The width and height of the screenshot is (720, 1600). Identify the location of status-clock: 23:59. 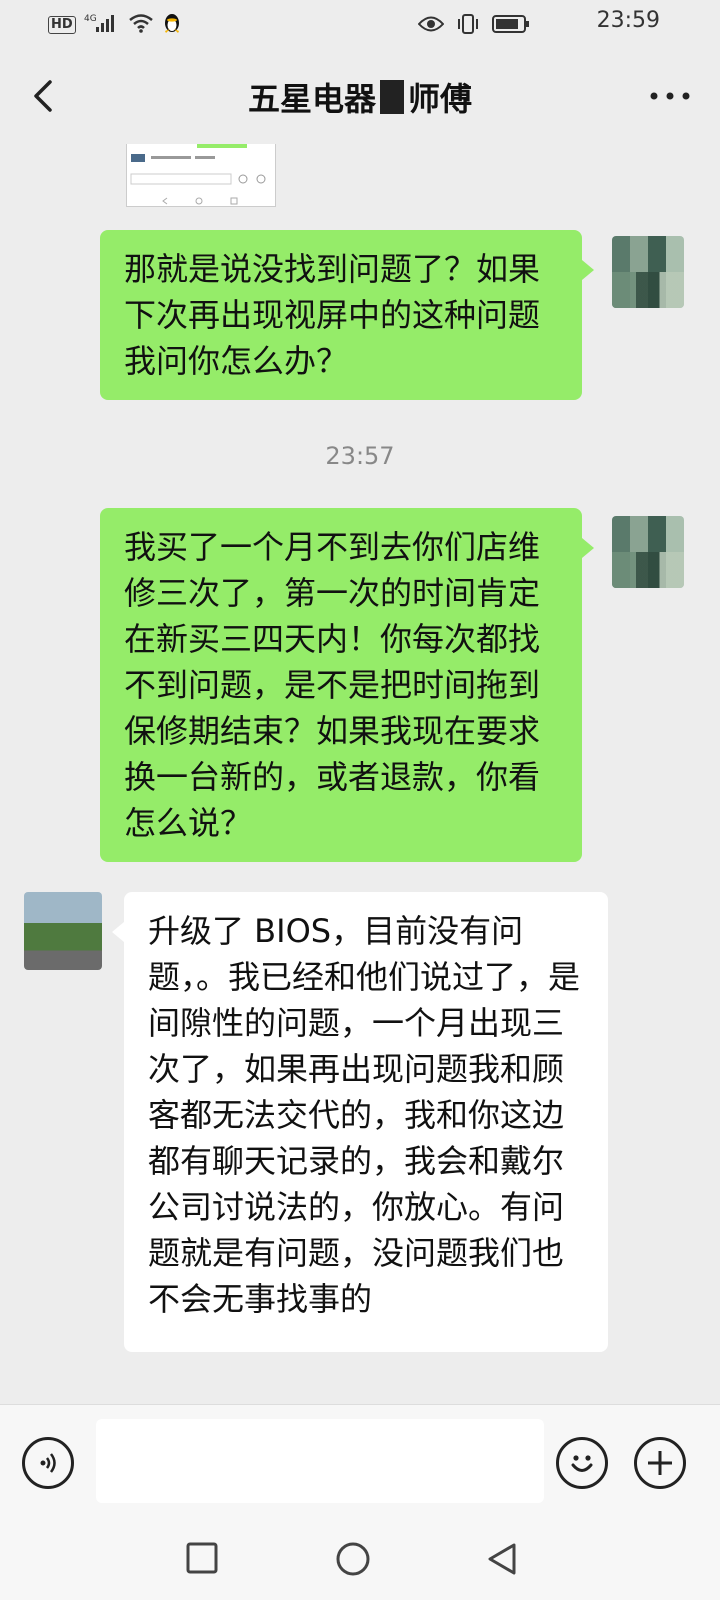
(628, 20).